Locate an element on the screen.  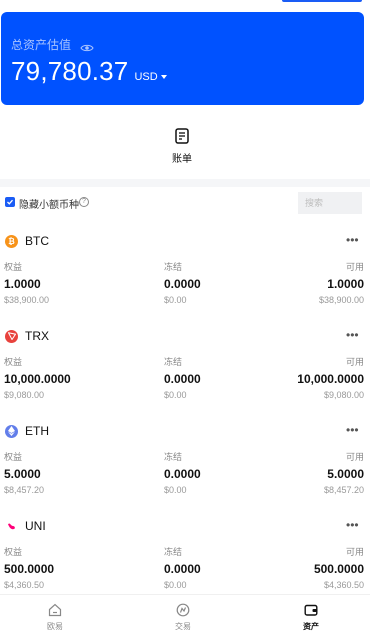
balance-label-row: 总资产估值 is located at coordinates (52, 44).